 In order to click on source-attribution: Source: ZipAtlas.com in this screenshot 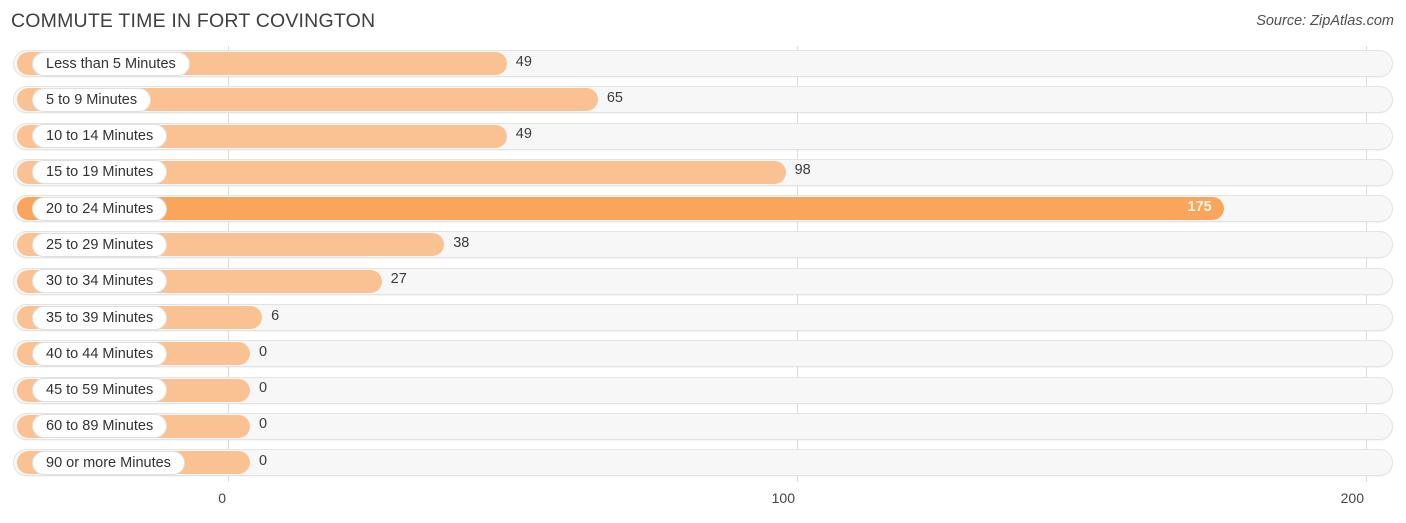, I will do `click(1325, 21)`.